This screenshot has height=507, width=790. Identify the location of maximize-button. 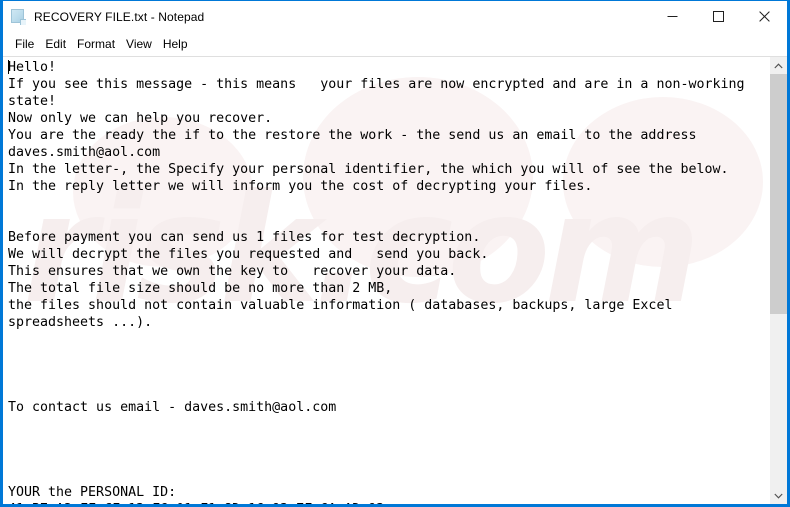
(718, 16).